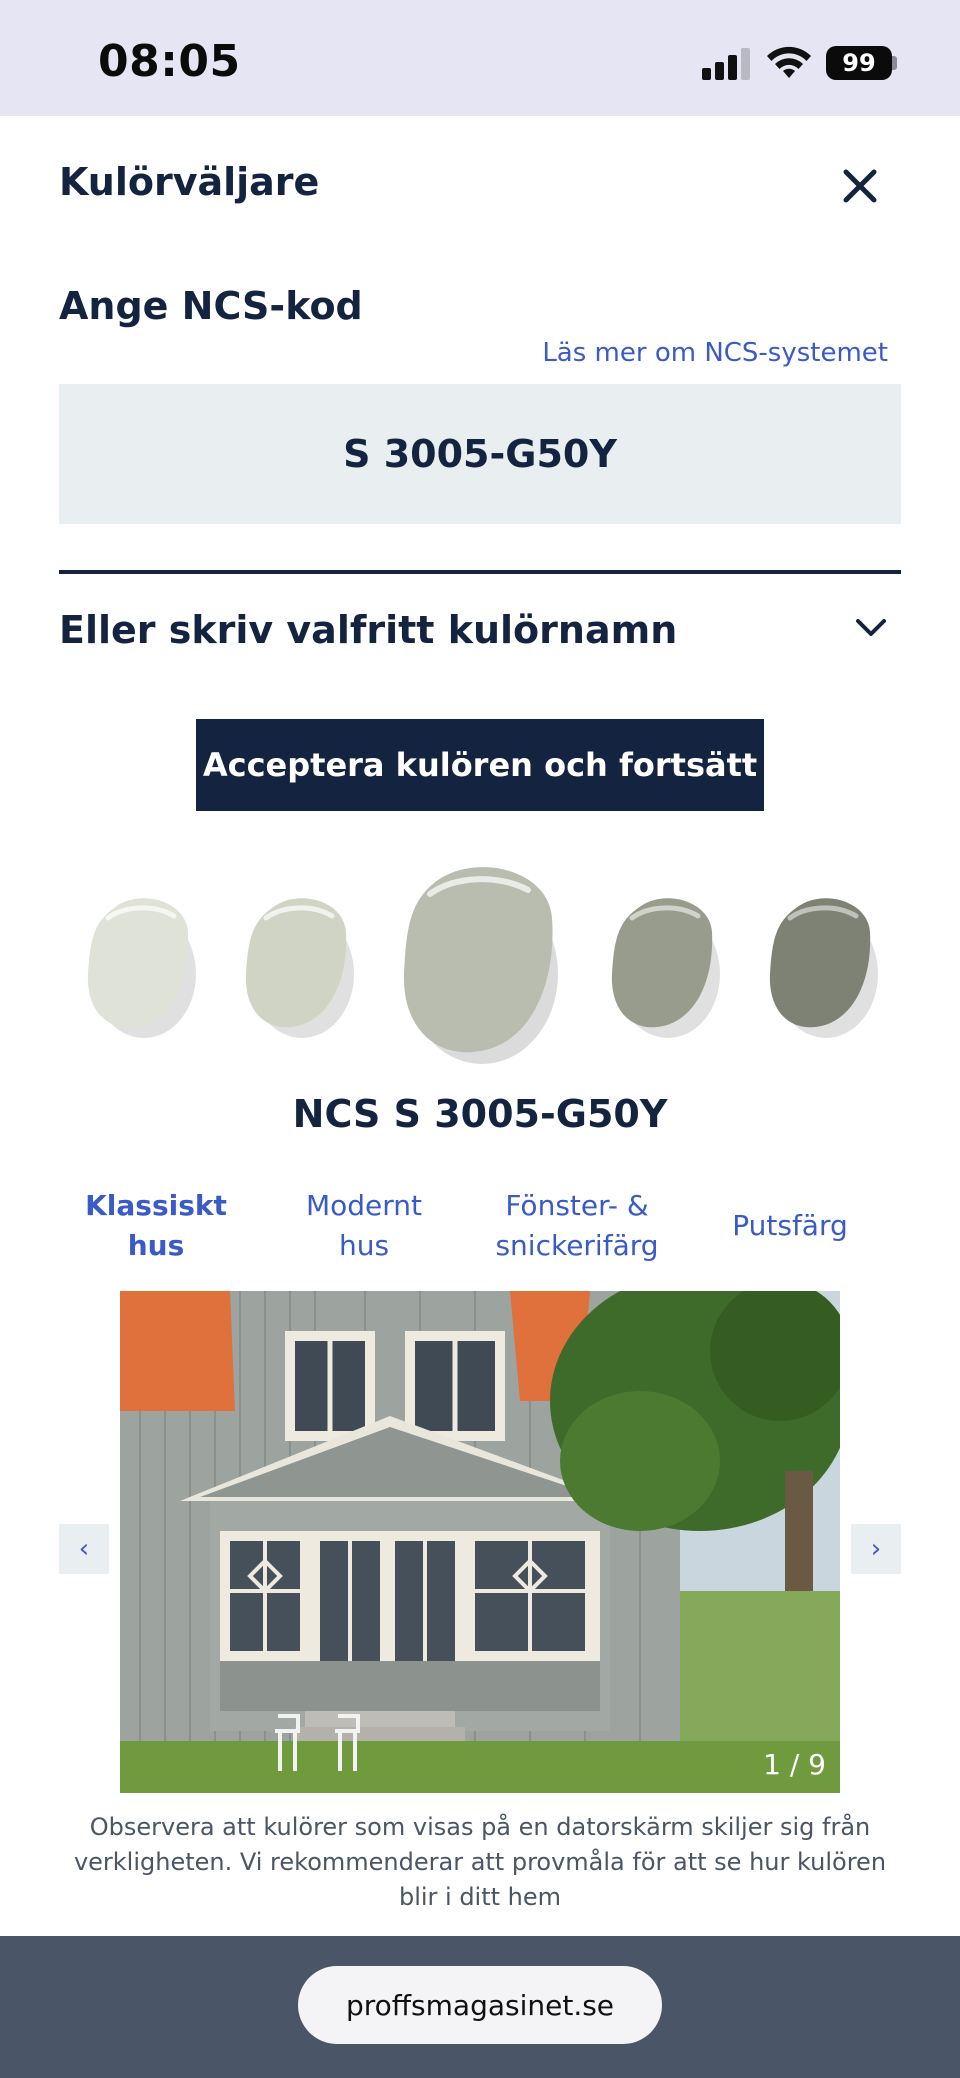 This screenshot has width=960, height=2078. Describe the element at coordinates (577, 1245) in the screenshot. I see `tab-label-line2: snickerifärg` at that location.